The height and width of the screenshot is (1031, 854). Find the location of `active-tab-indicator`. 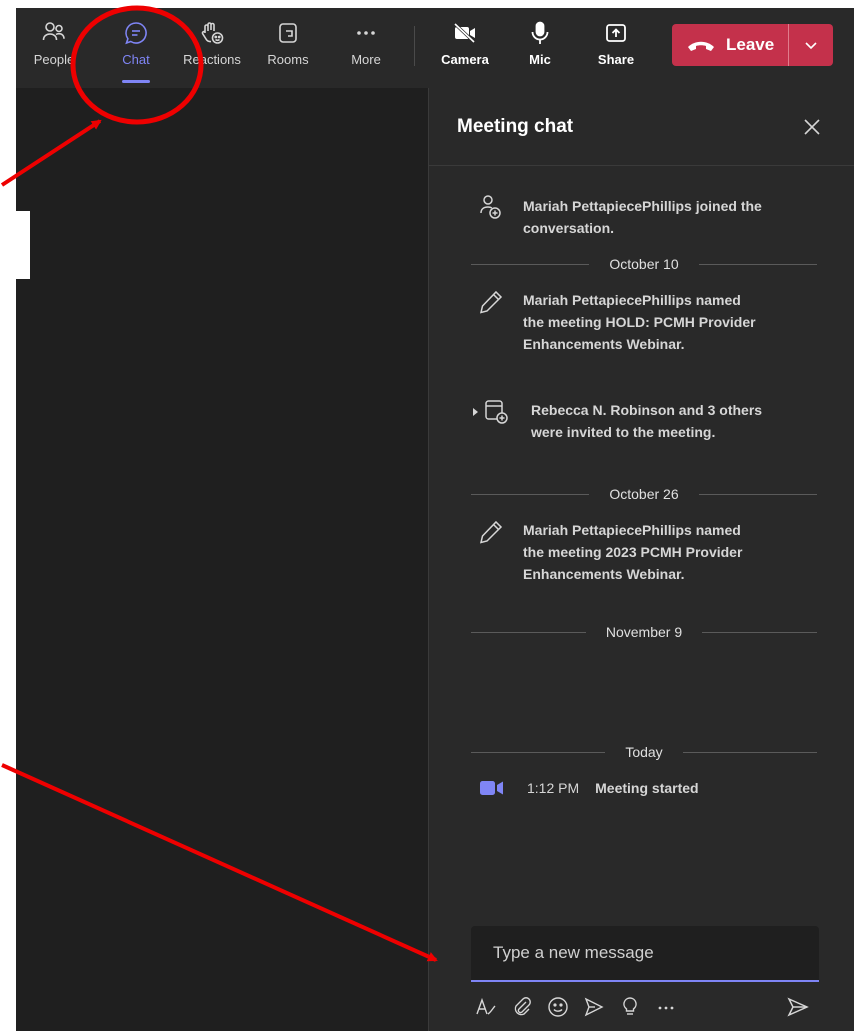

active-tab-indicator is located at coordinates (136, 81).